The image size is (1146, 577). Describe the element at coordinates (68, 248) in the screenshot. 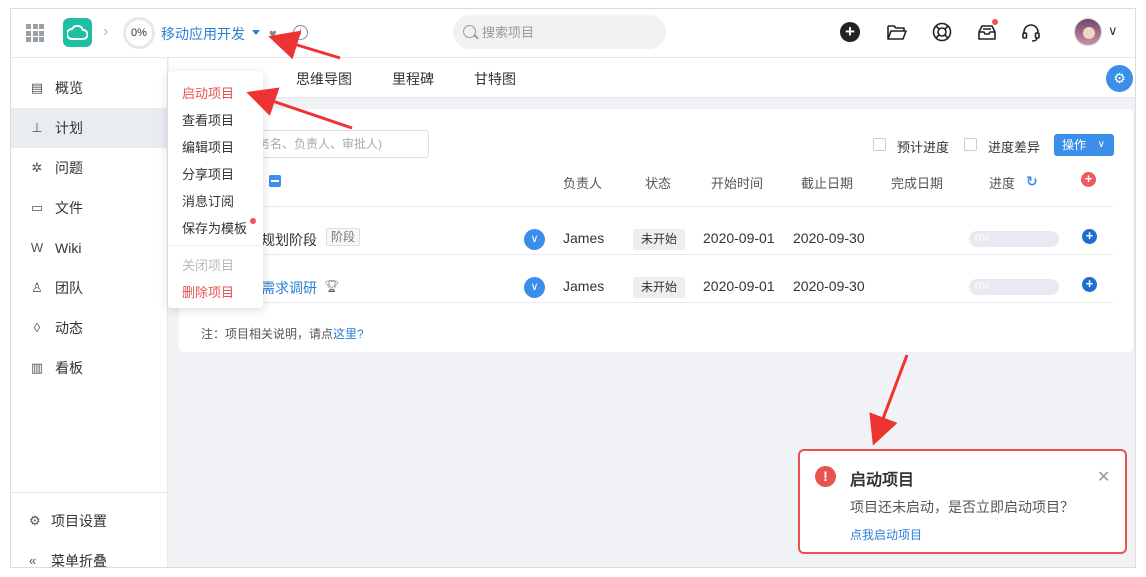

I see `sidebar-item-label: Wiki` at that location.